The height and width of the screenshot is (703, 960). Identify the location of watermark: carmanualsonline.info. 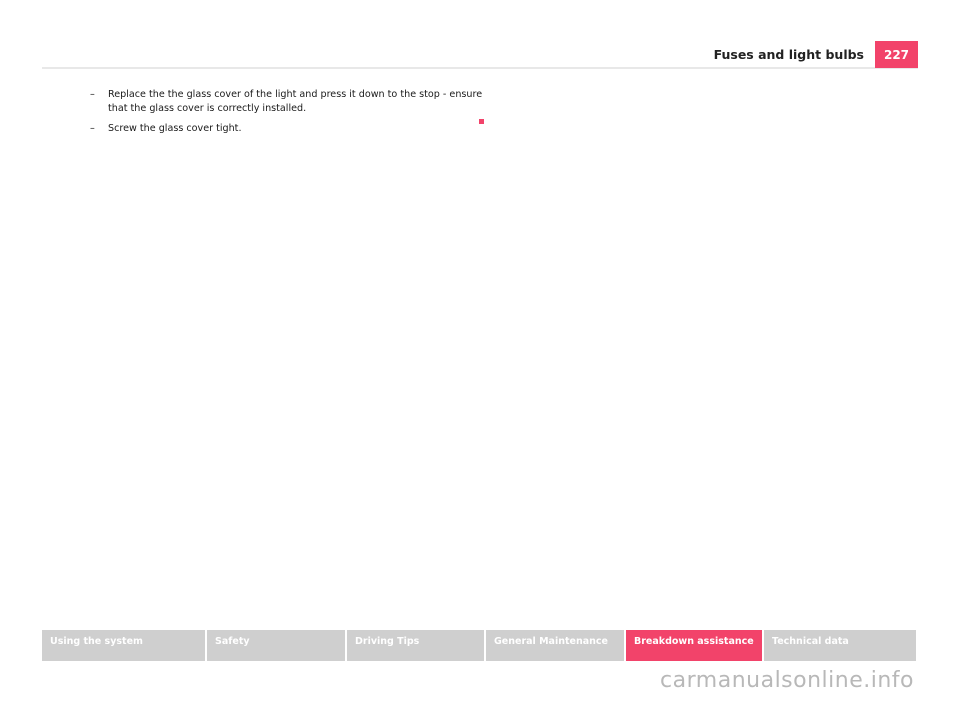
(787, 680).